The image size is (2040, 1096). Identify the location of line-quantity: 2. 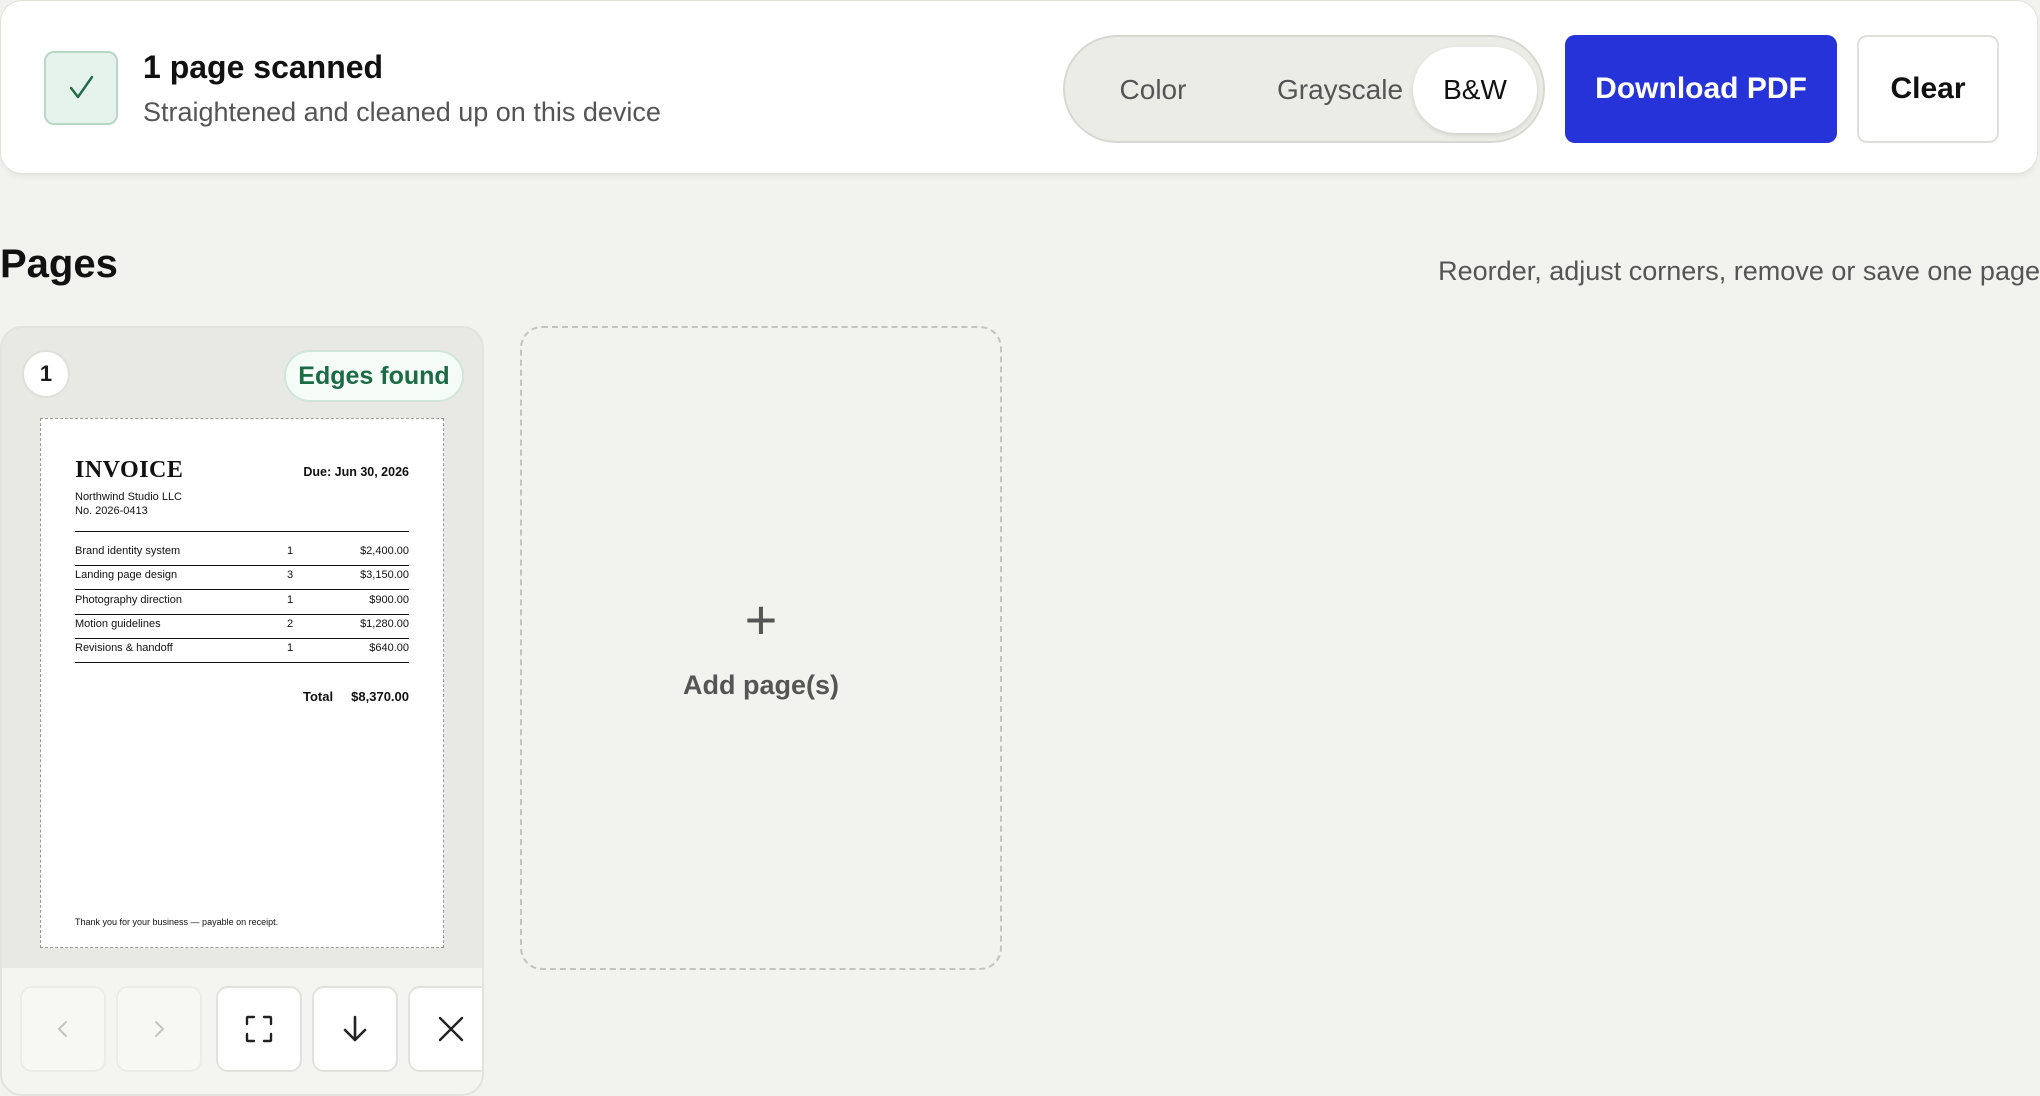
(290, 624).